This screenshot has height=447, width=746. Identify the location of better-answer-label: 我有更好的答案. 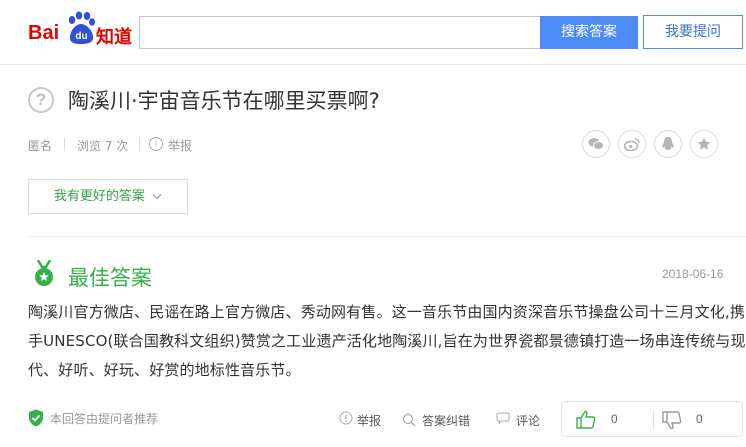
(99, 196).